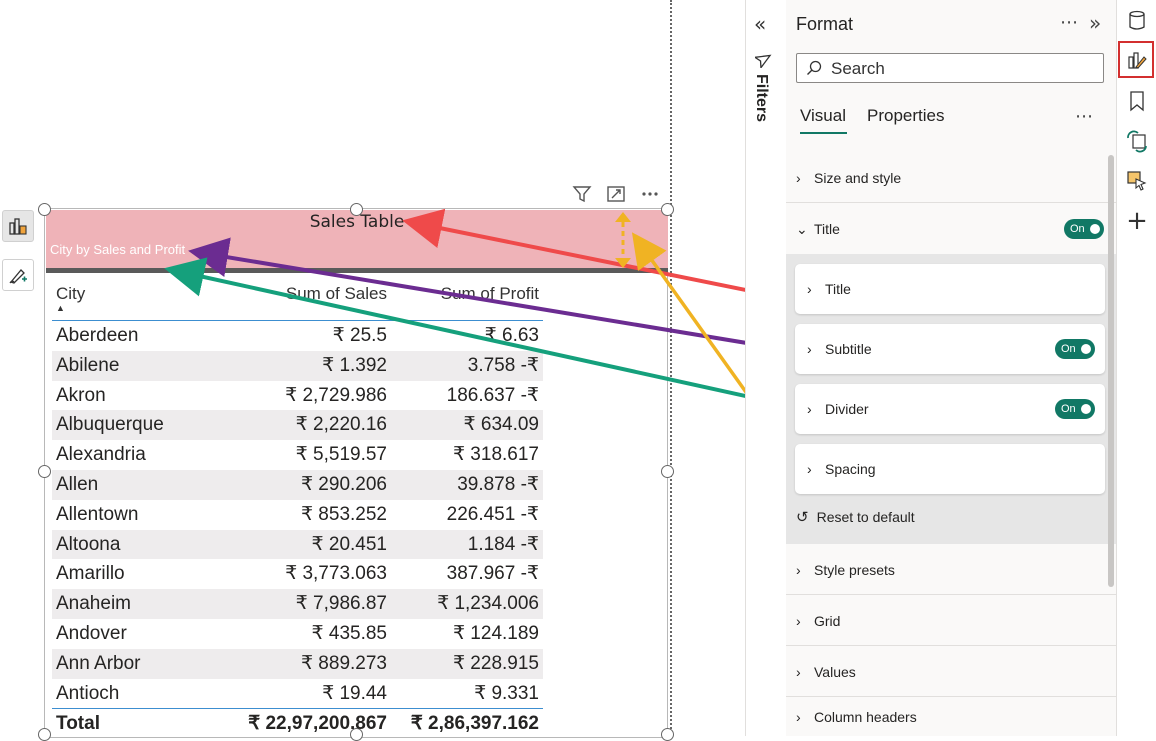 The image size is (1156, 741). Describe the element at coordinates (950, 469) in the screenshot. I see `subcard-spacing: › Spacing` at that location.